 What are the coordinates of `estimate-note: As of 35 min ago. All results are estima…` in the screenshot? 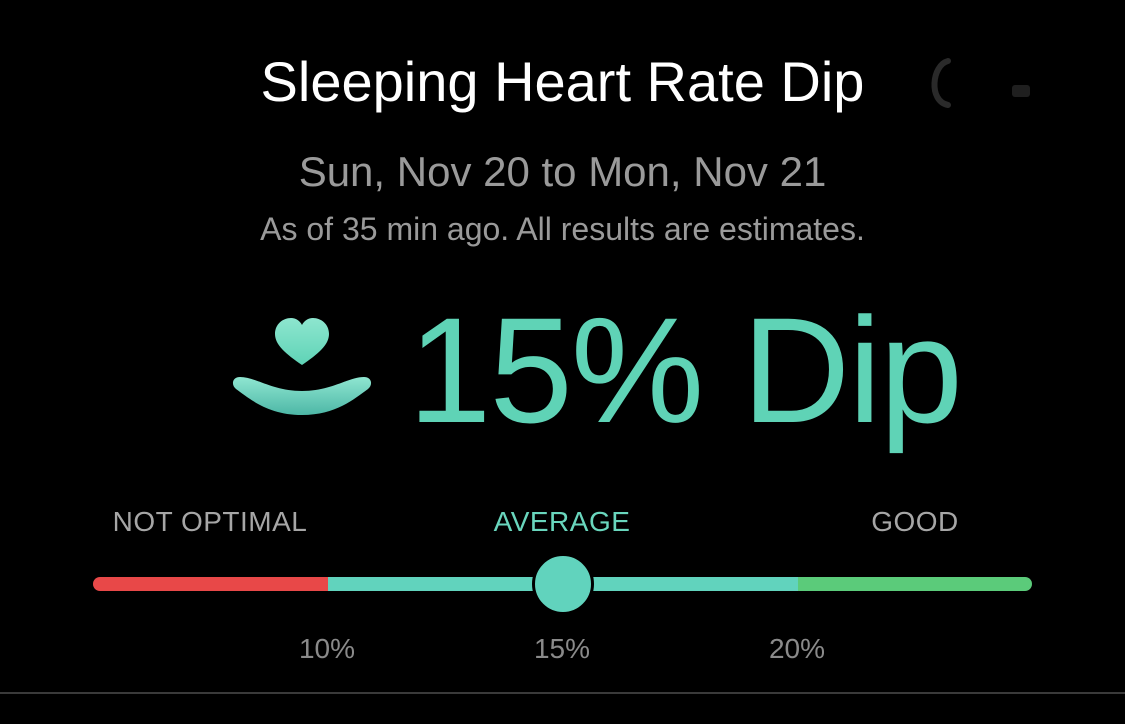 It's located at (562, 229).